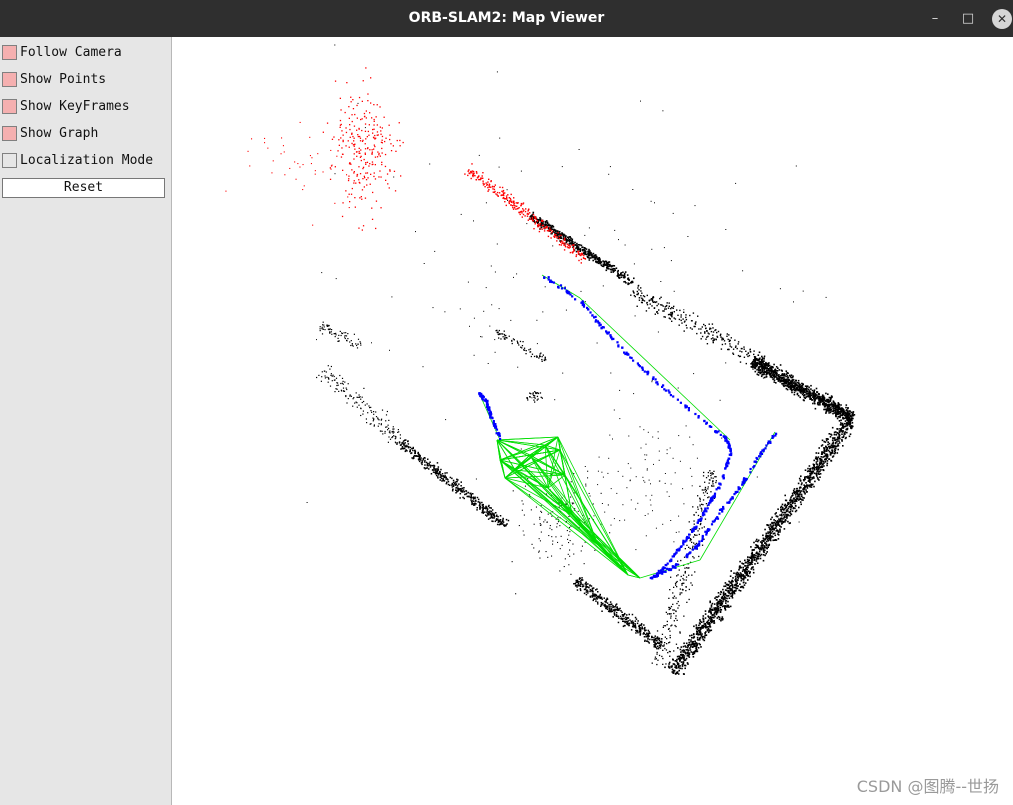  Describe the element at coordinates (935, 19) in the screenshot. I see `minimize-icon: –` at that location.